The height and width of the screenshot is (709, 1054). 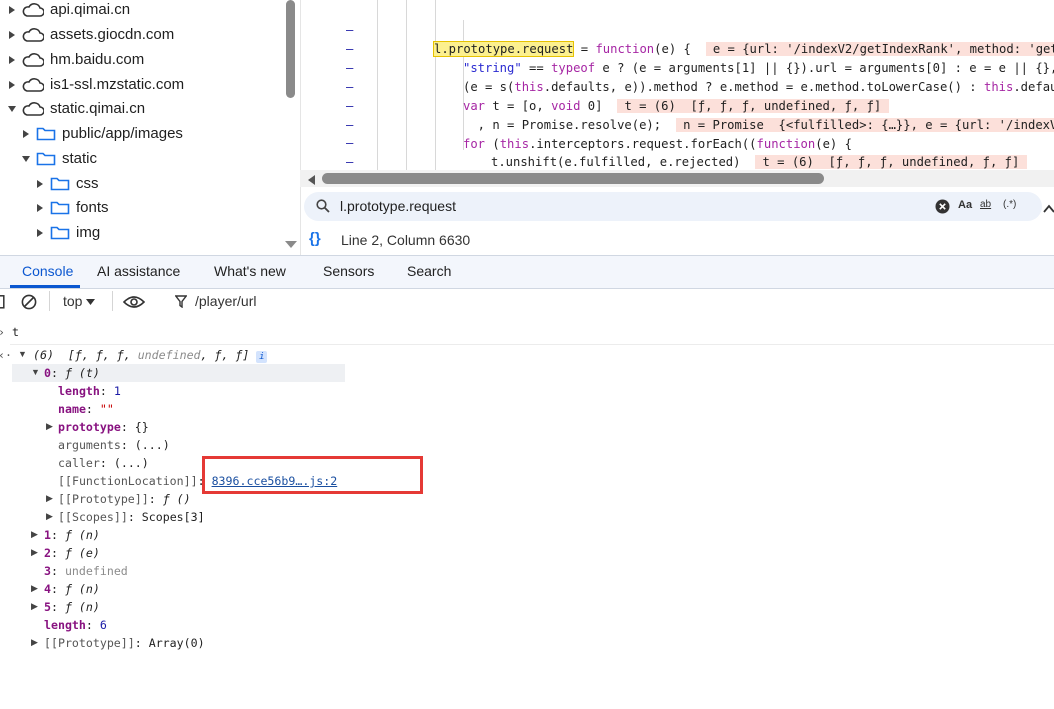 I want to click on clear-console-icon, so click(x=29, y=303).